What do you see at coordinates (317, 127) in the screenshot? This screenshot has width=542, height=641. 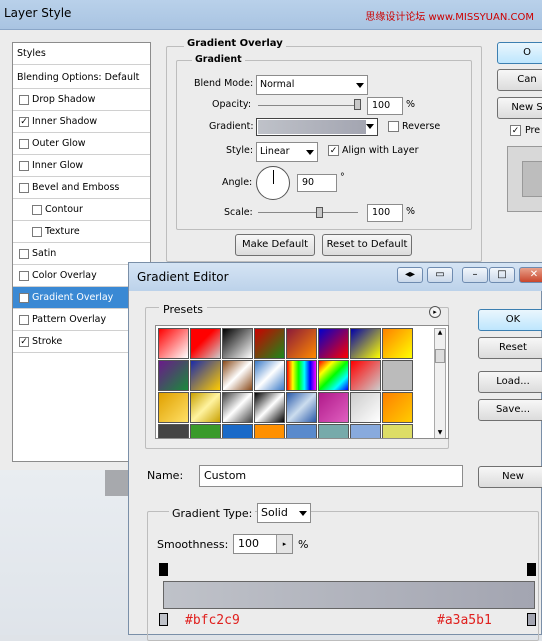 I see `gradient-picker` at bounding box center [317, 127].